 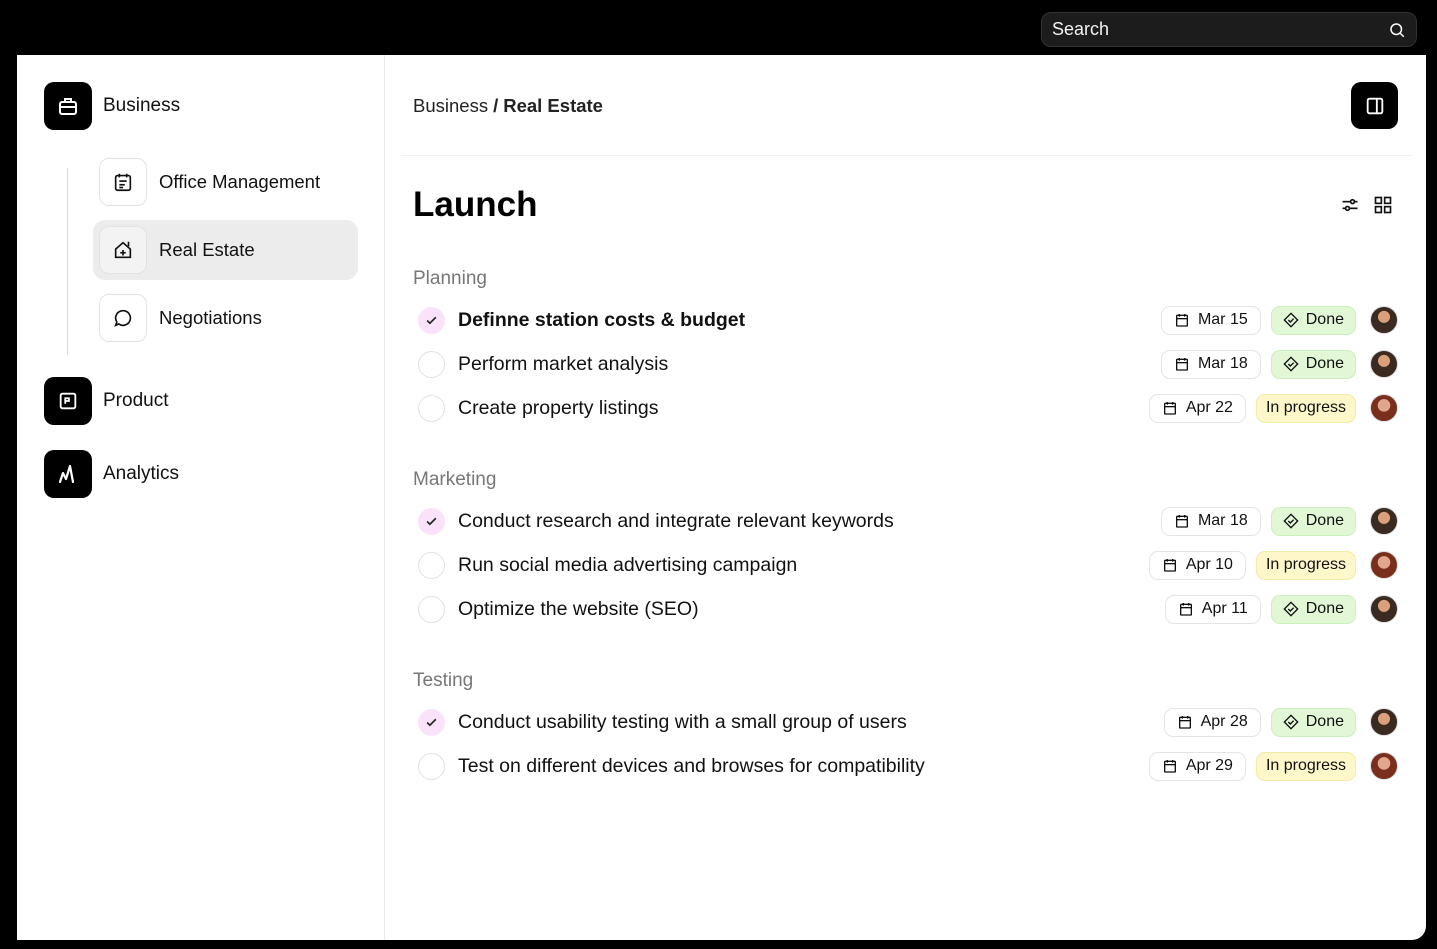 I want to click on task-label: Perform market analysis, so click(x=563, y=364).